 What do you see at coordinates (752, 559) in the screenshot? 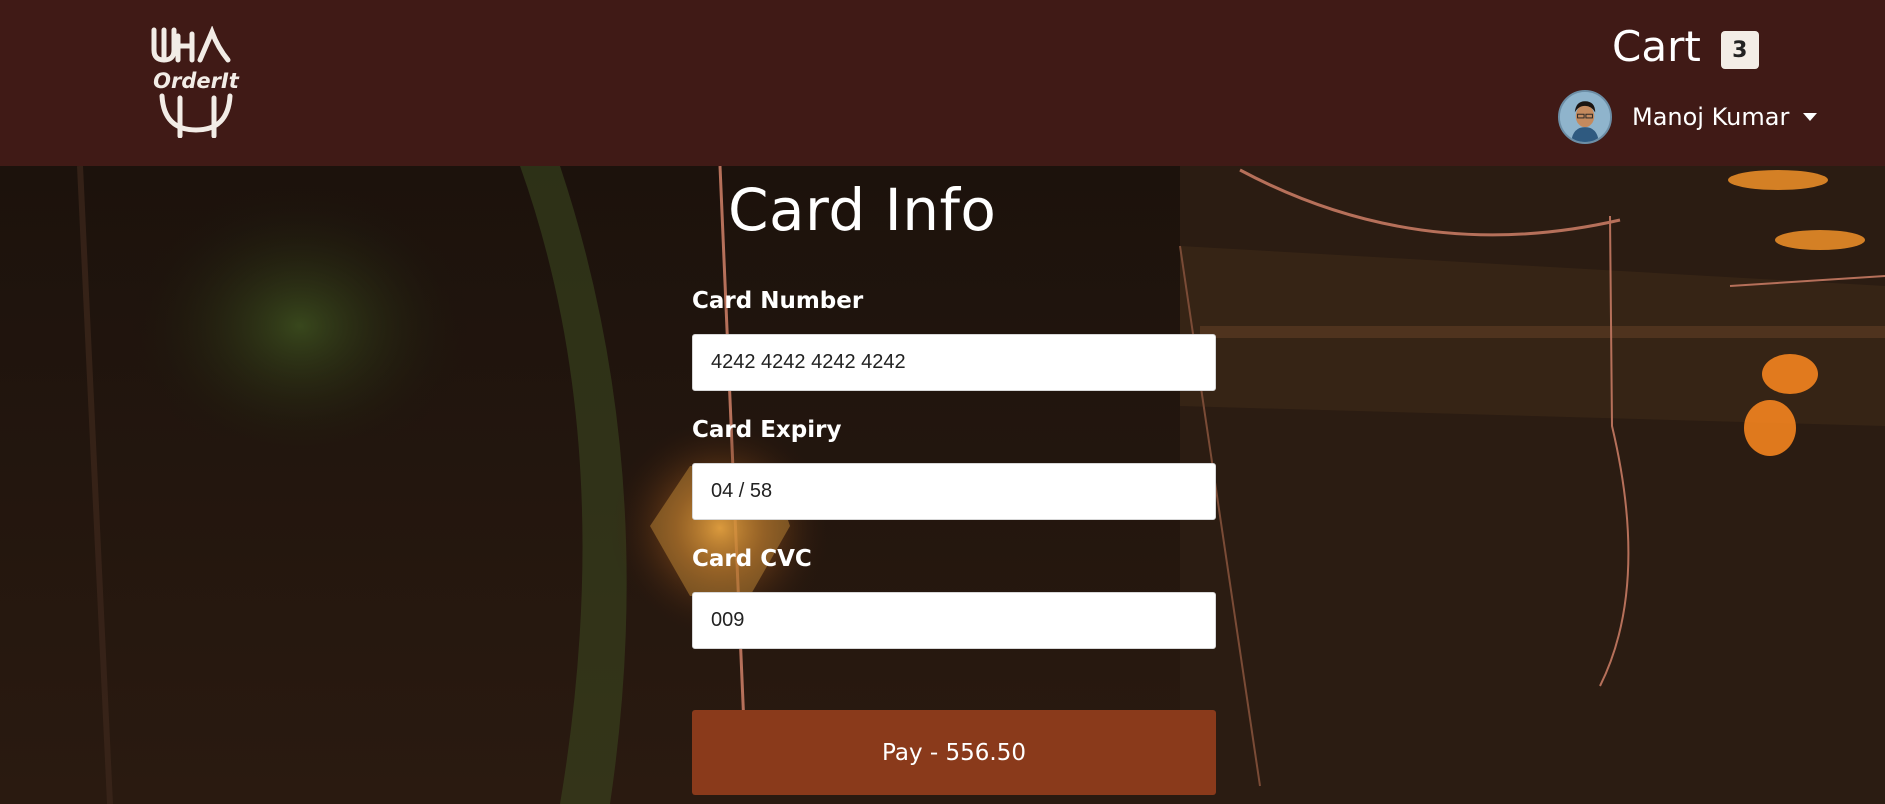
I see `card-cvc-label: Card CVC` at bounding box center [752, 559].